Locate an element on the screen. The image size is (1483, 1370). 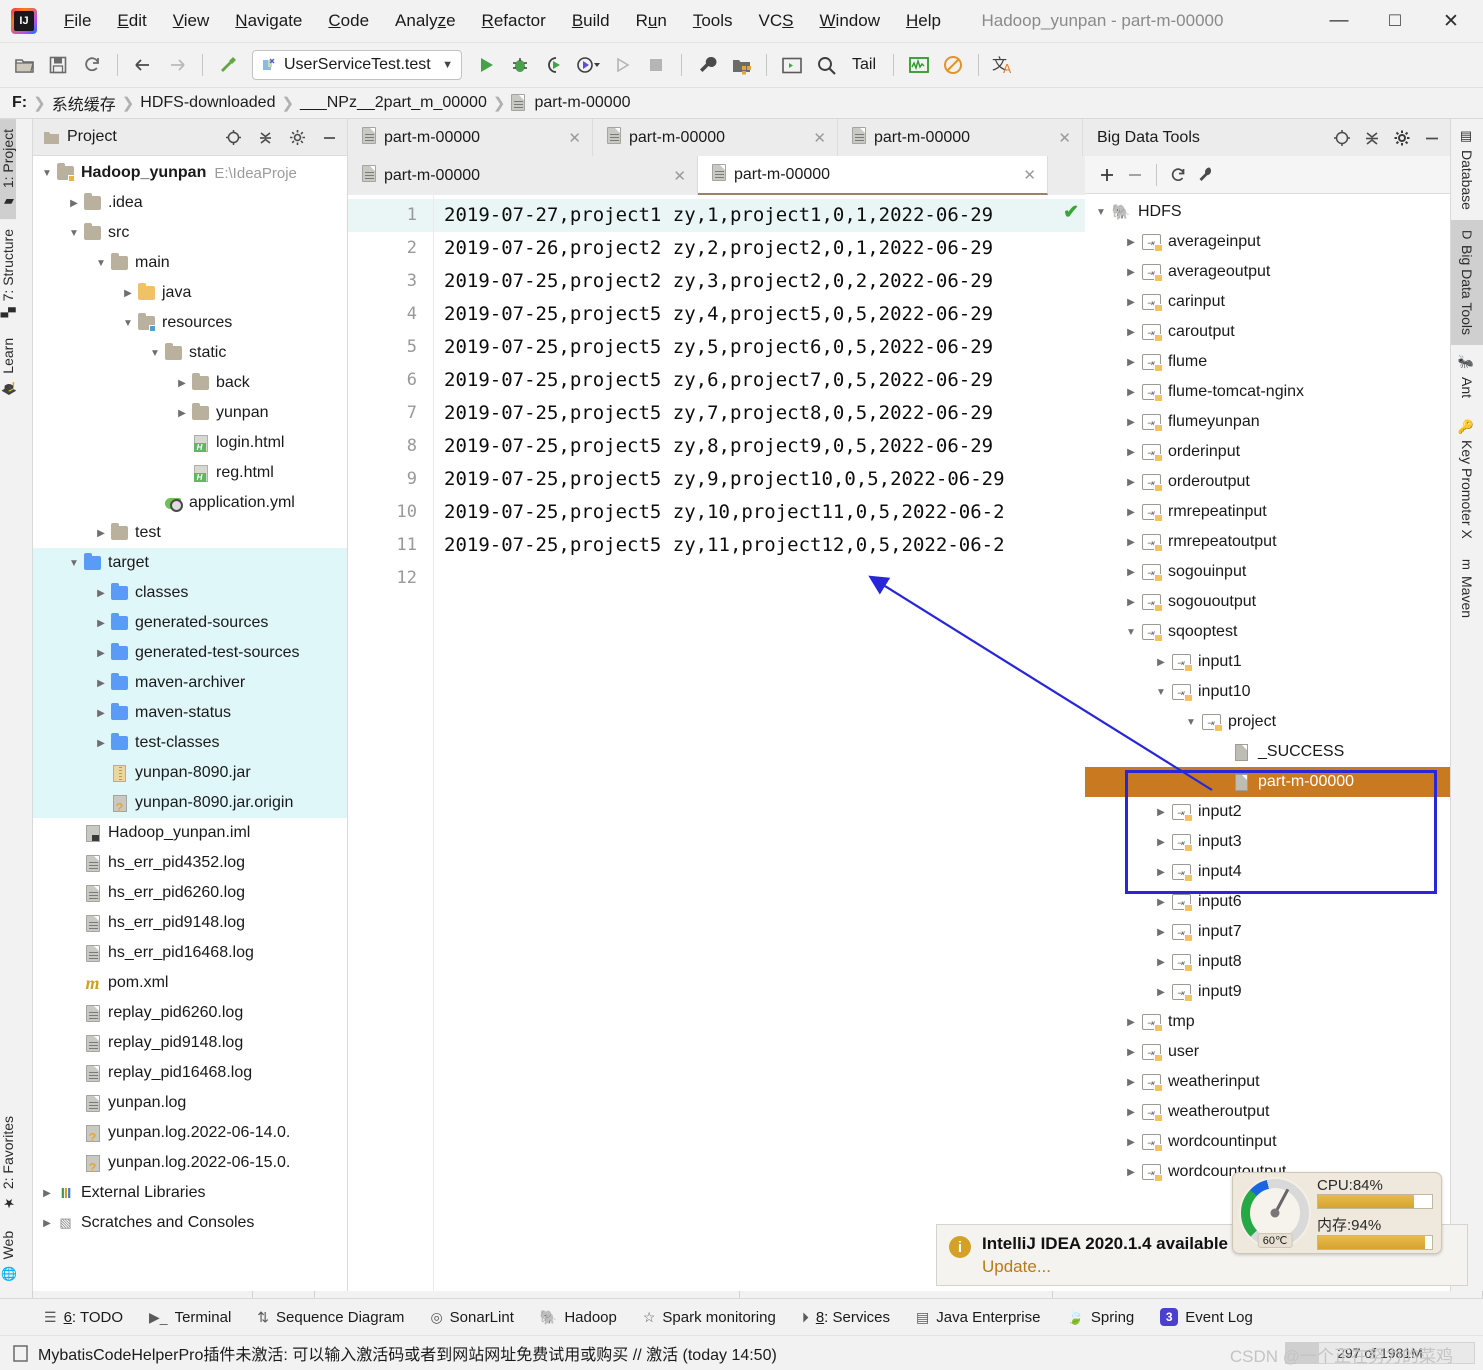
menu-refactor: Refactor is located at coordinates (514, 21).